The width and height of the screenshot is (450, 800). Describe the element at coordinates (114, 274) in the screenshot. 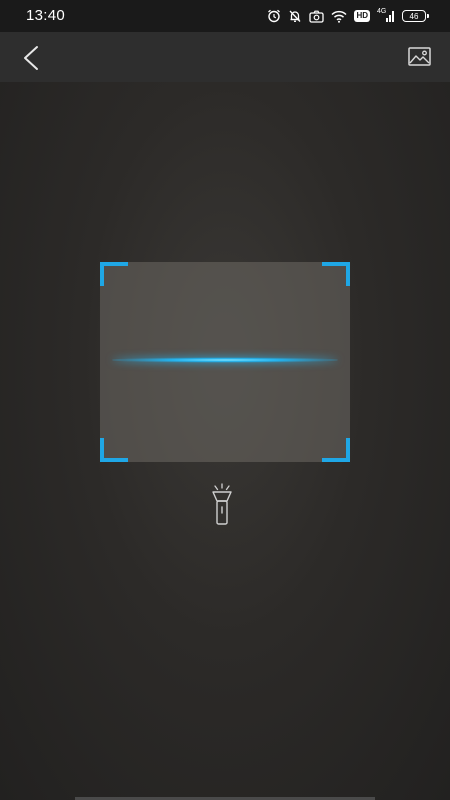

I see `scan-corner-top-left` at that location.